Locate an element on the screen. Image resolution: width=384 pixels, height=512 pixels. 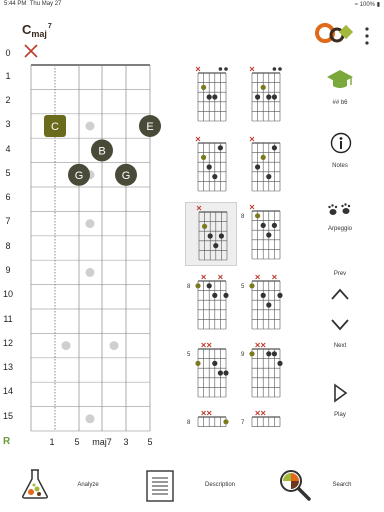
chevron-up-icon is located at coordinates (340, 294).